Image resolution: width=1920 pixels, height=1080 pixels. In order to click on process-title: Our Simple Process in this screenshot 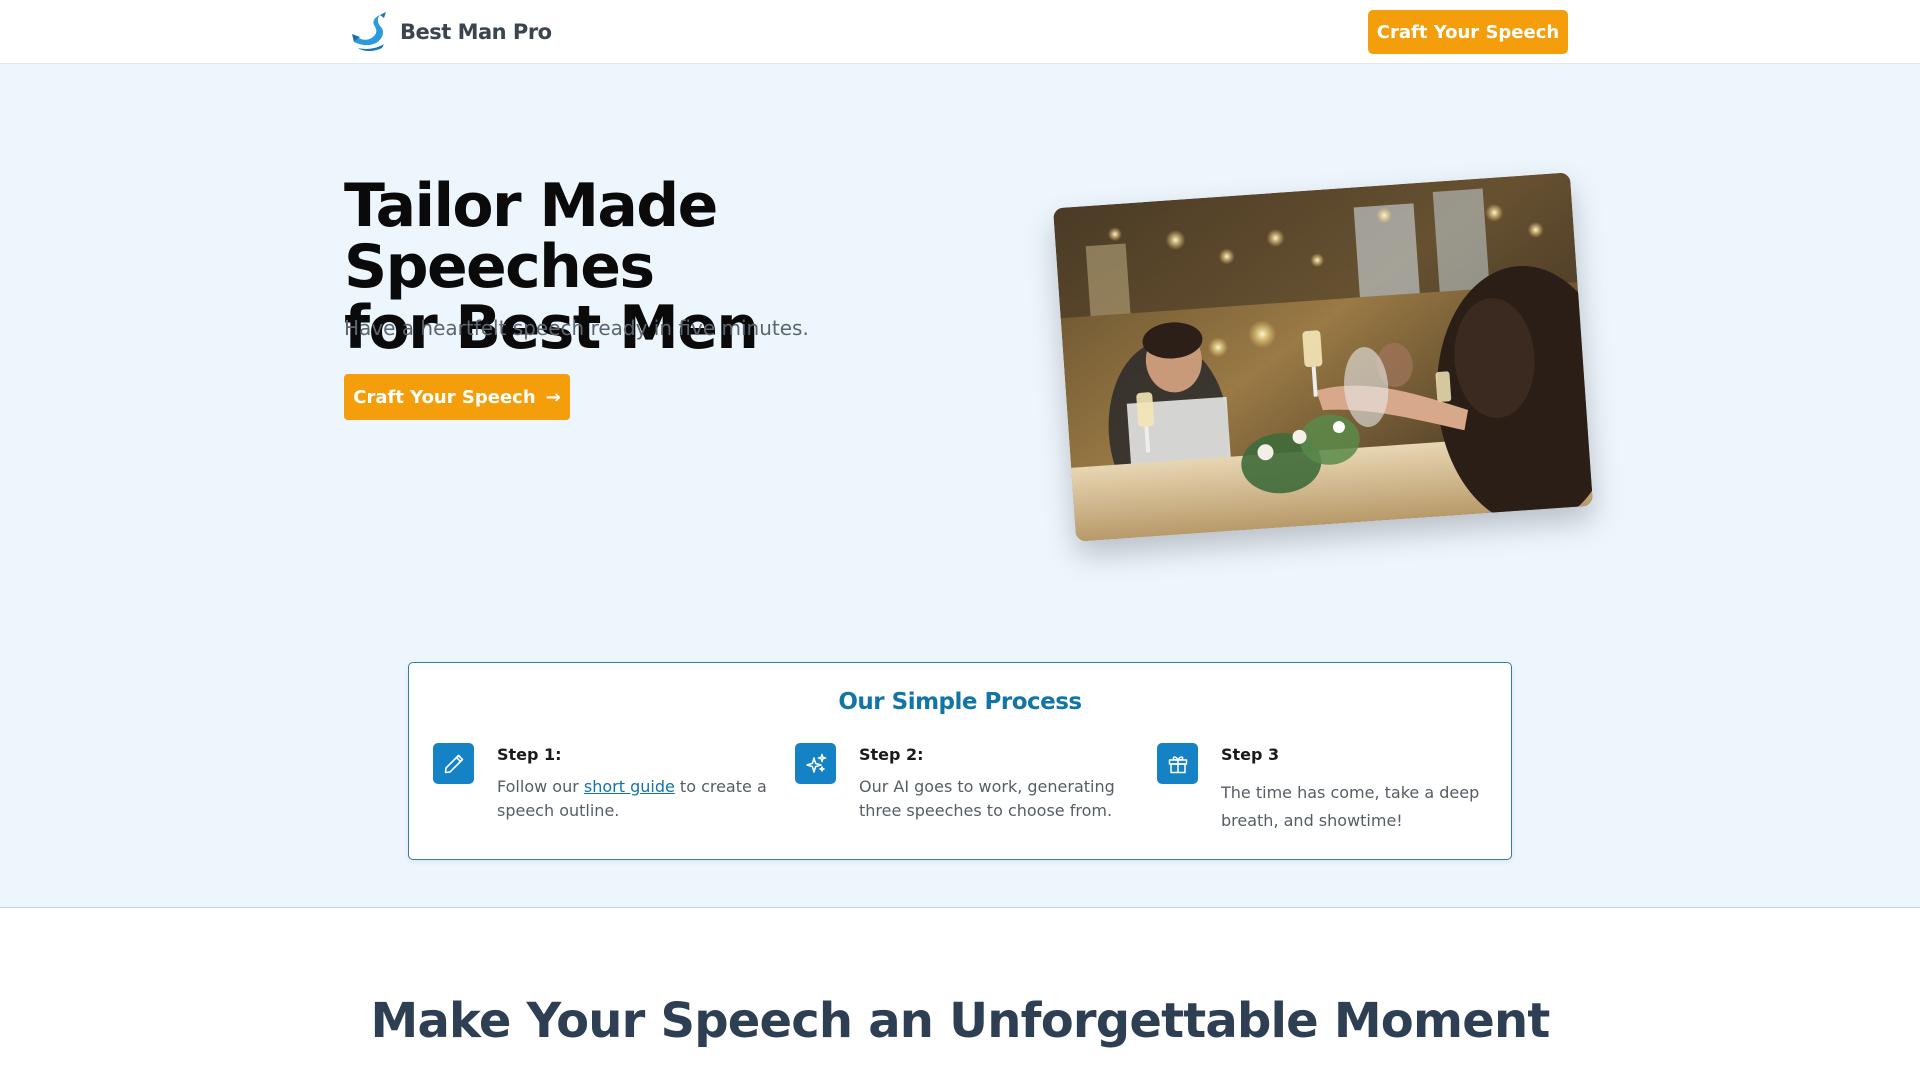, I will do `click(960, 702)`.